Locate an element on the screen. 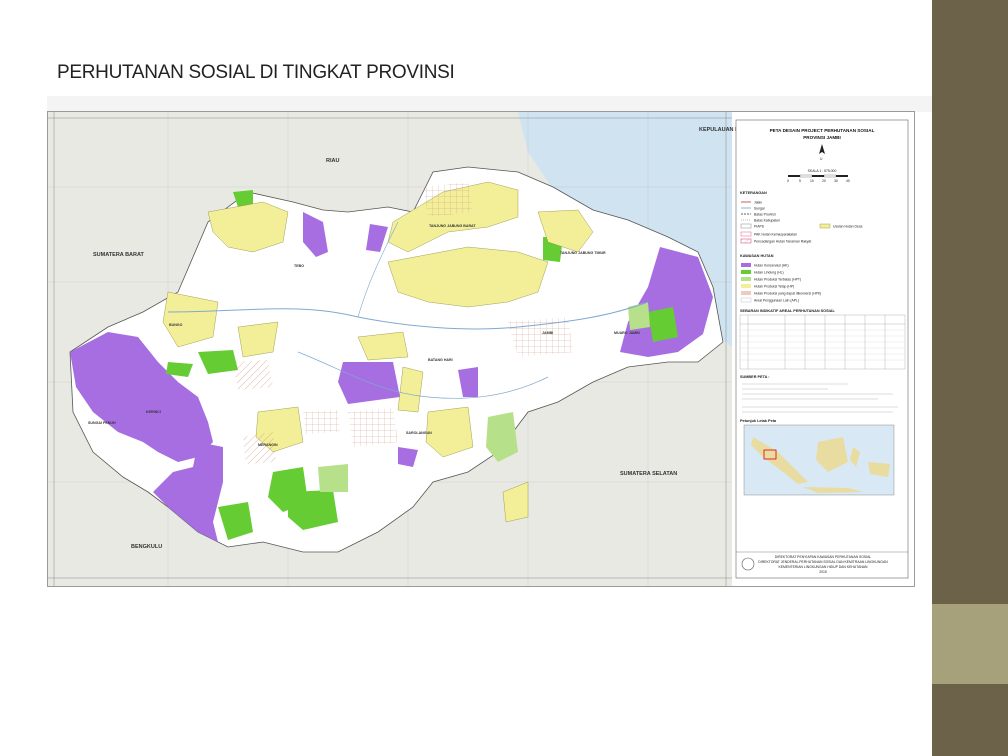  label-jambi: JAMBI is located at coordinates (547, 333).